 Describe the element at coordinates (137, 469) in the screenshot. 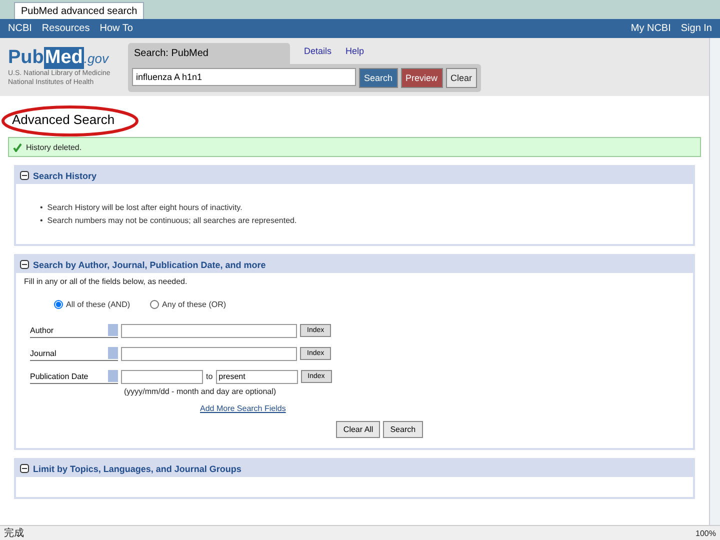

I see `section-title: Limit by Topics, Languages, and Journal Groups` at that location.